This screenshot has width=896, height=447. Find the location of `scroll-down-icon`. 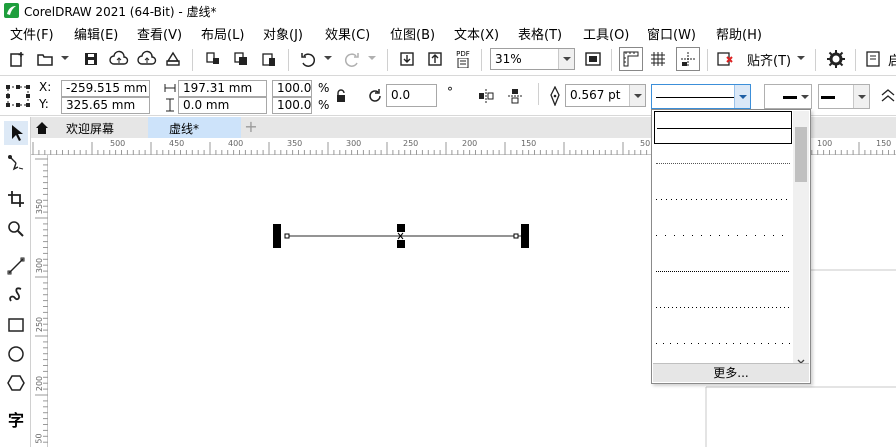

scroll-down-icon is located at coordinates (801, 359).